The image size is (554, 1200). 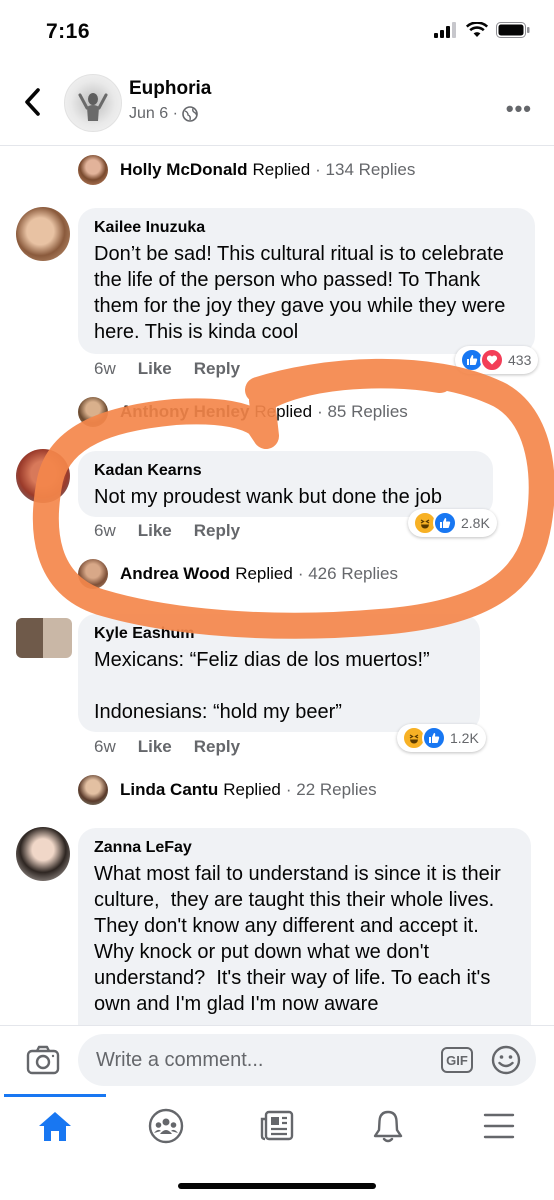 What do you see at coordinates (348, 573) in the screenshot?
I see `reply-count: · 426 Replies` at bounding box center [348, 573].